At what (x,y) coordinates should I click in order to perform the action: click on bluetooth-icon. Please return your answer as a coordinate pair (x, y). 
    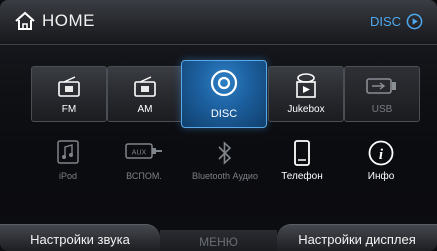
    Looking at the image, I should click on (225, 153).